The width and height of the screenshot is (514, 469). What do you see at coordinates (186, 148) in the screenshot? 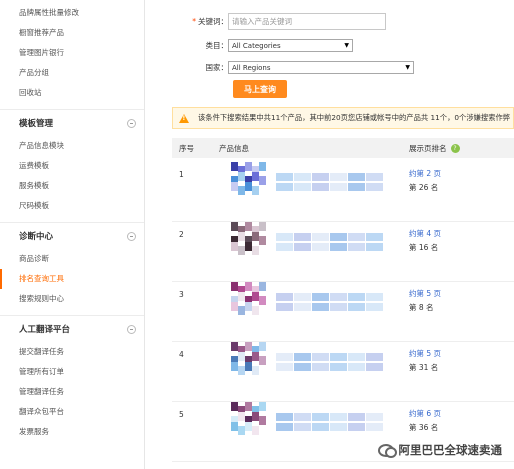
I see `header-no: 序号` at bounding box center [186, 148].